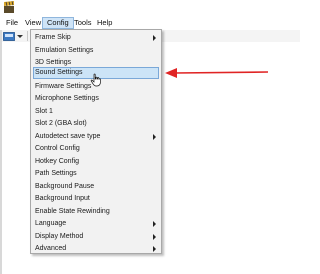  I want to click on mouse-pointer-icon, so click(95, 80).